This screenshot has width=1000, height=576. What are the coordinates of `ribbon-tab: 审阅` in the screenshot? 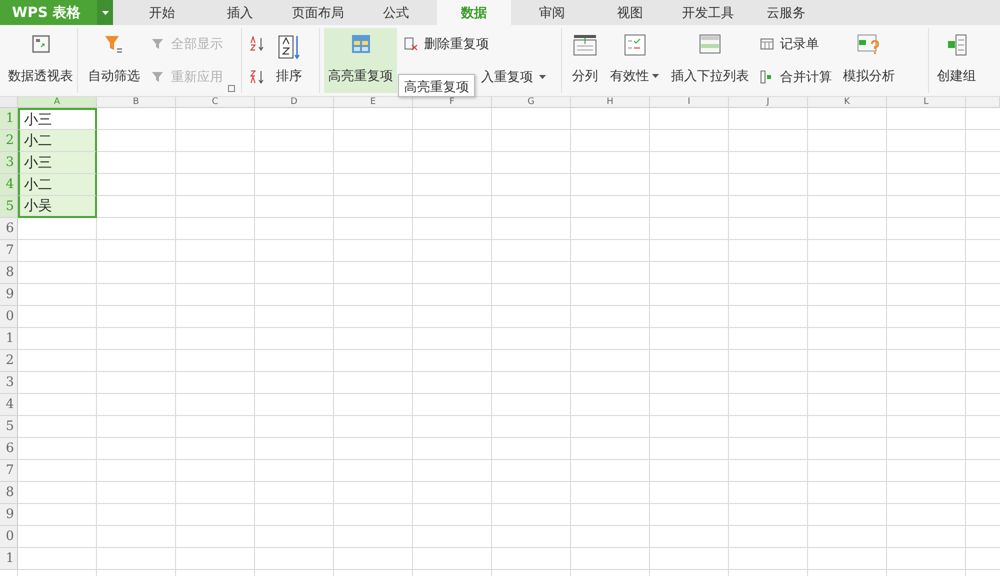 It's located at (552, 12).